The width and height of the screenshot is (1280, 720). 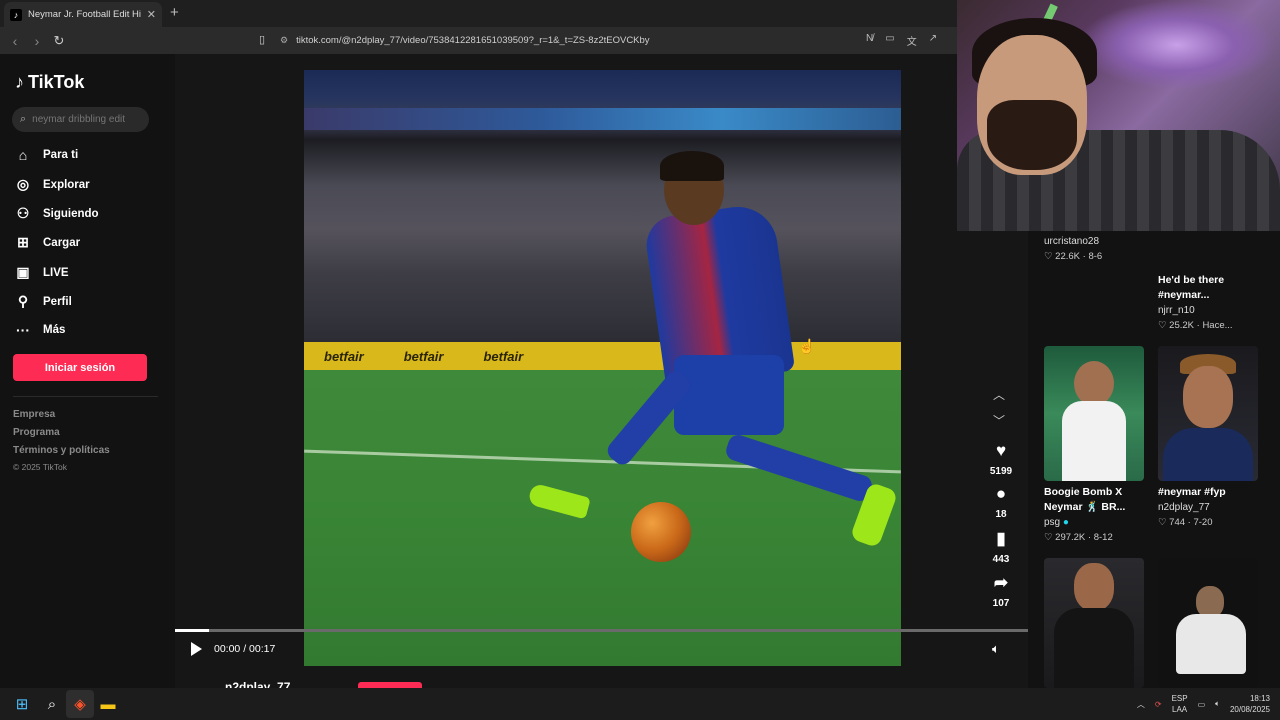 I want to click on search-taskbar-icon: ⌕, so click(x=52, y=704).